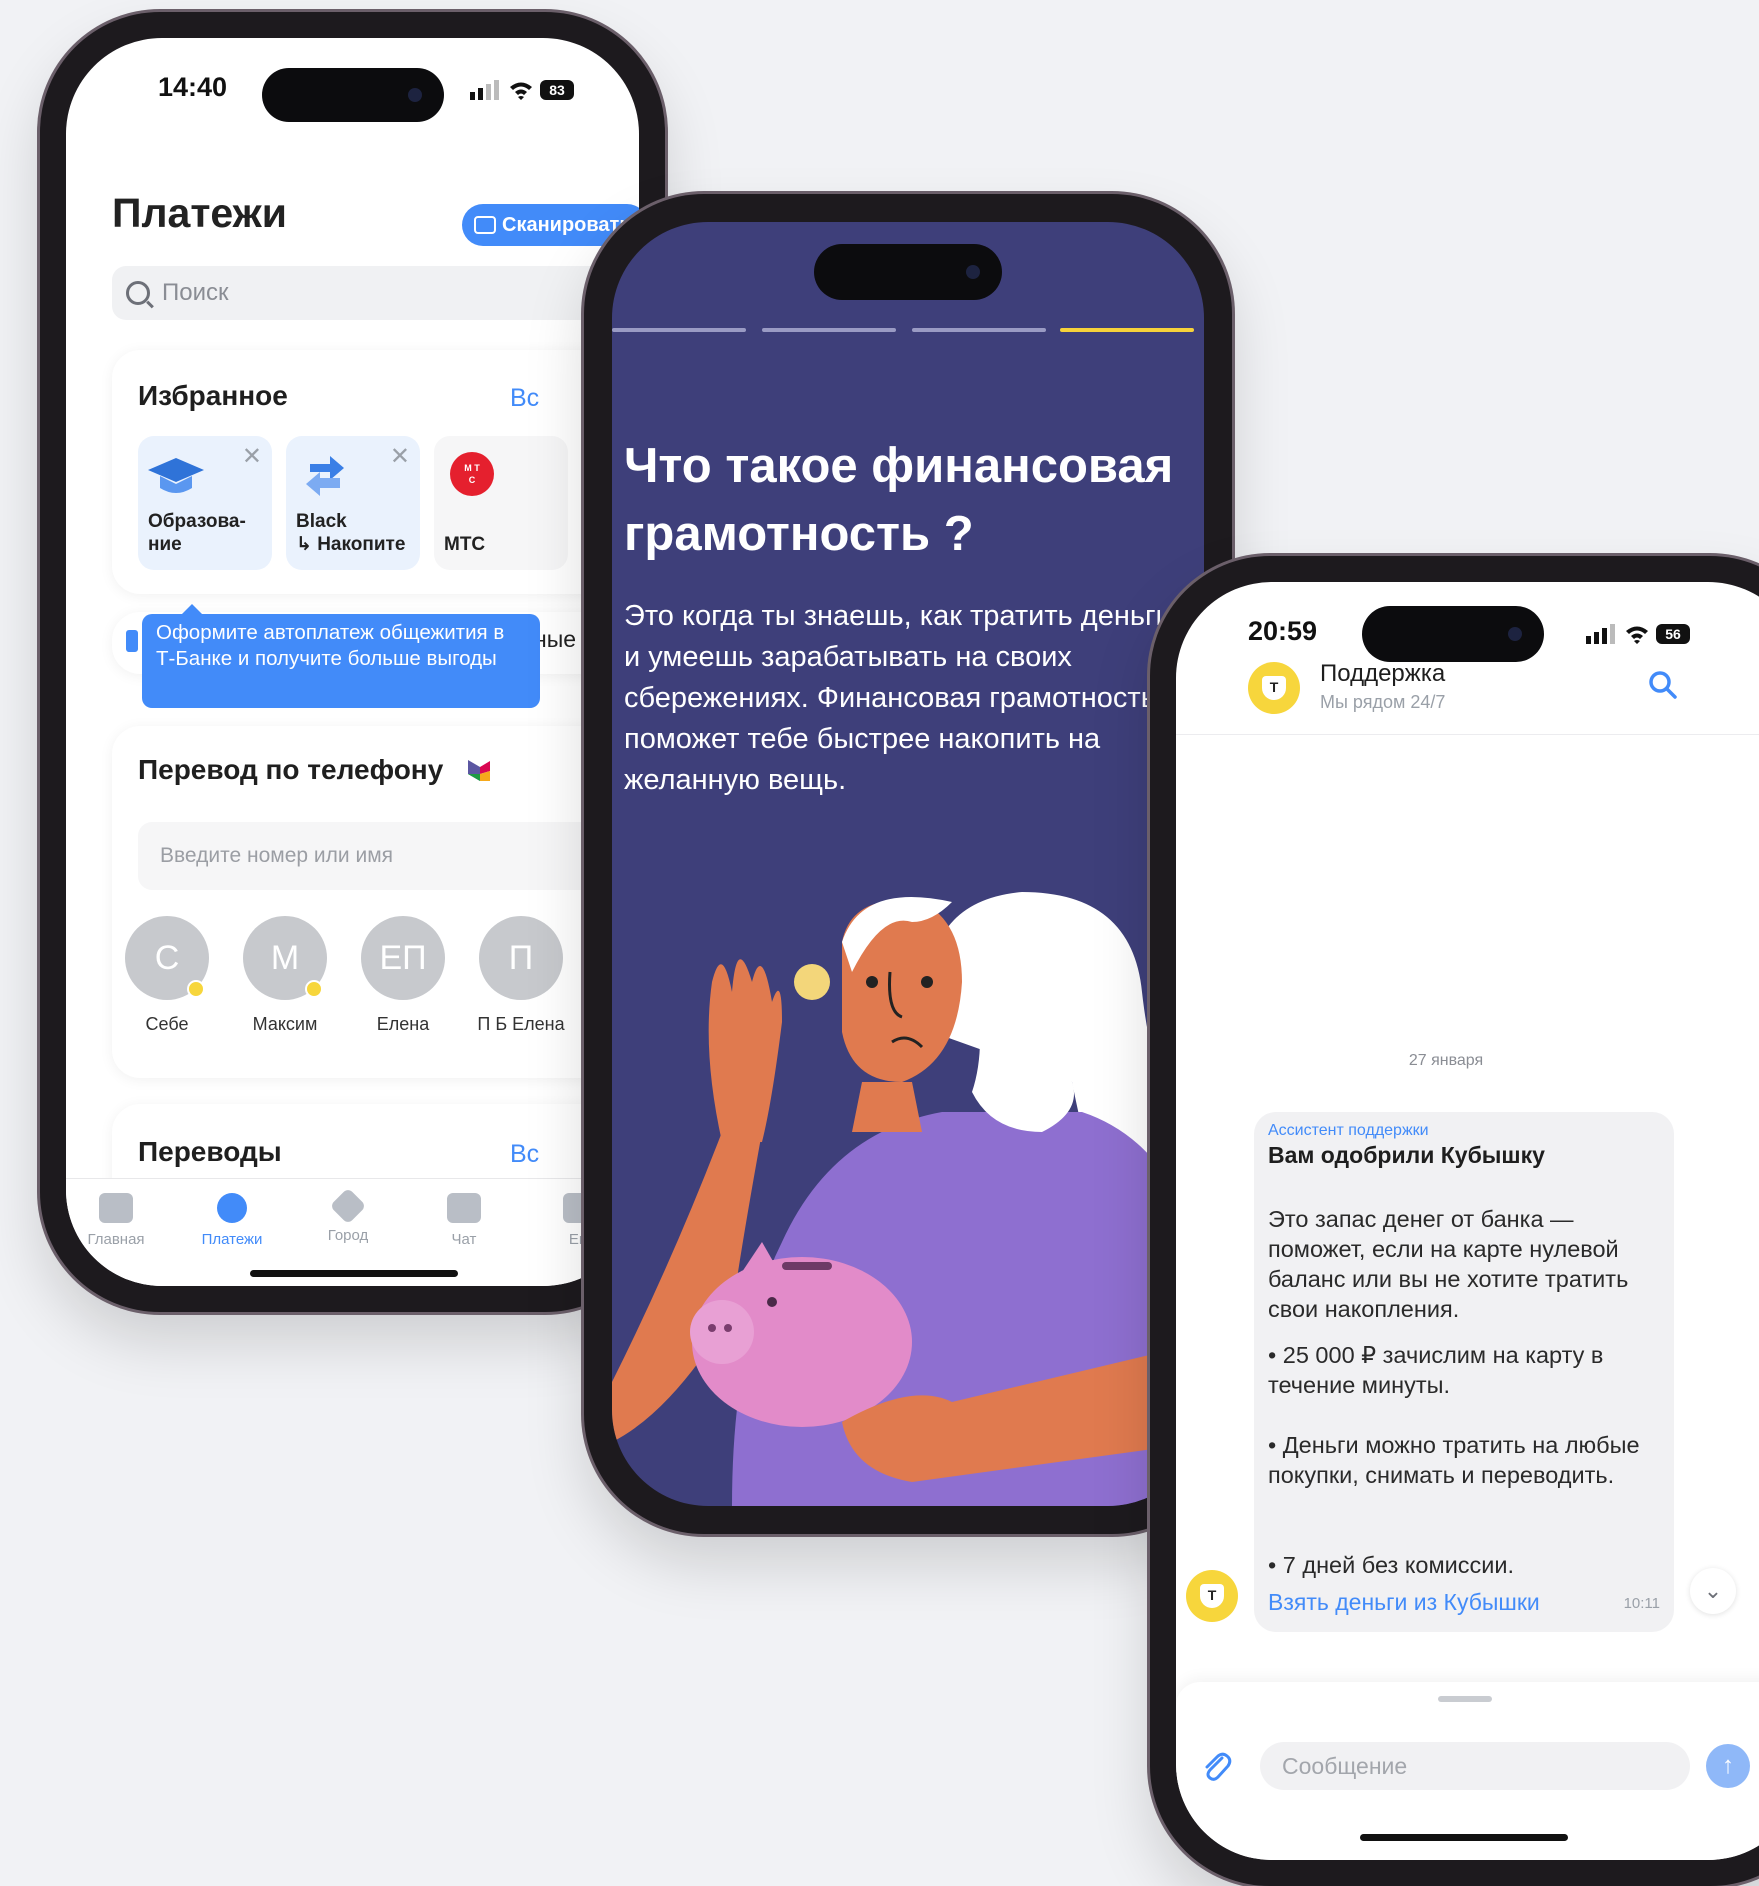 Image resolution: width=1759 pixels, height=1886 pixels. Describe the element at coordinates (1638, 634) in the screenshot. I see `status-icons: 56` at that location.